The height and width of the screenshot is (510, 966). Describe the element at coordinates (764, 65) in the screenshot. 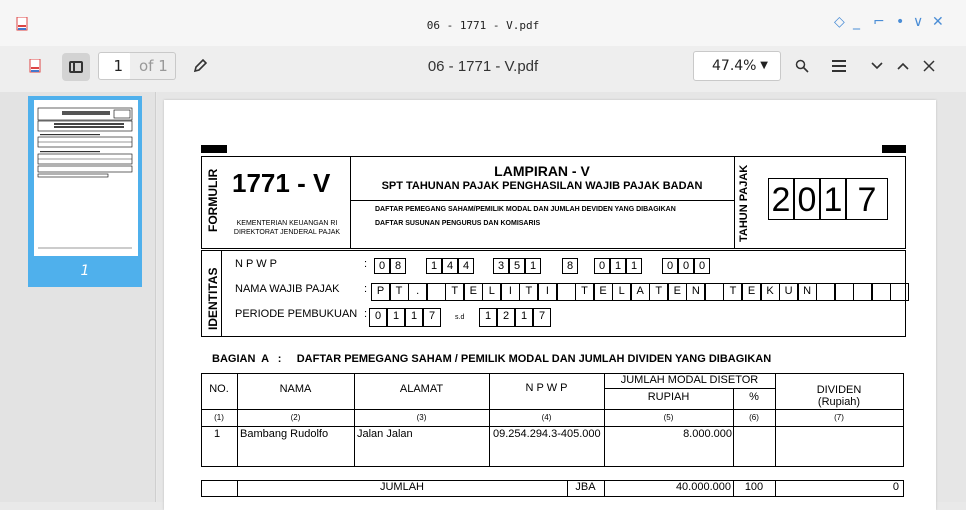

I see `chevron-down-icon: ▼` at that location.